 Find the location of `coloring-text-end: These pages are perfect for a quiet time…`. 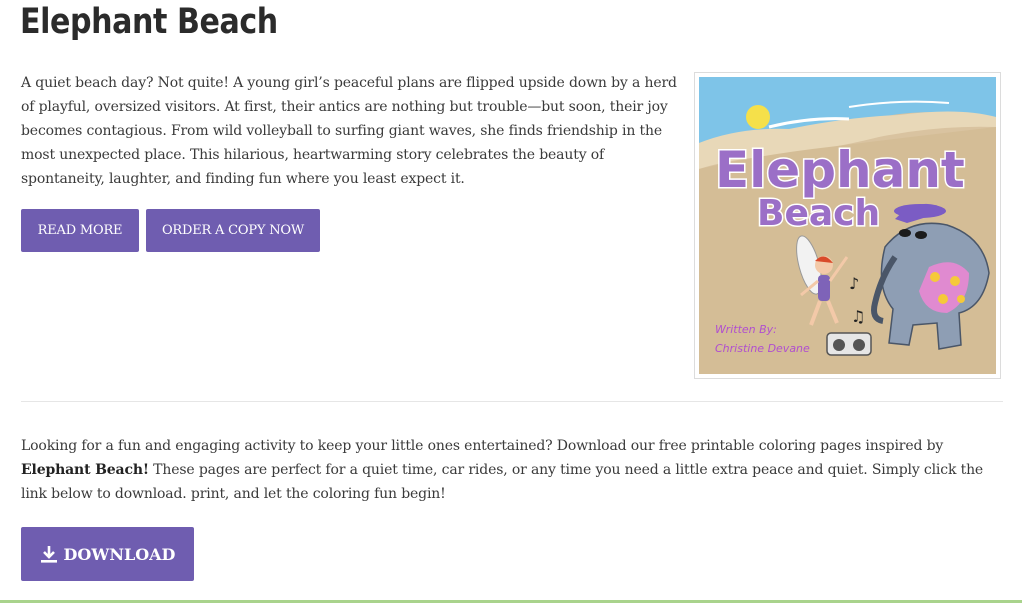

coloring-text-end: These pages are perfect for a quiet time… is located at coordinates (502, 482).